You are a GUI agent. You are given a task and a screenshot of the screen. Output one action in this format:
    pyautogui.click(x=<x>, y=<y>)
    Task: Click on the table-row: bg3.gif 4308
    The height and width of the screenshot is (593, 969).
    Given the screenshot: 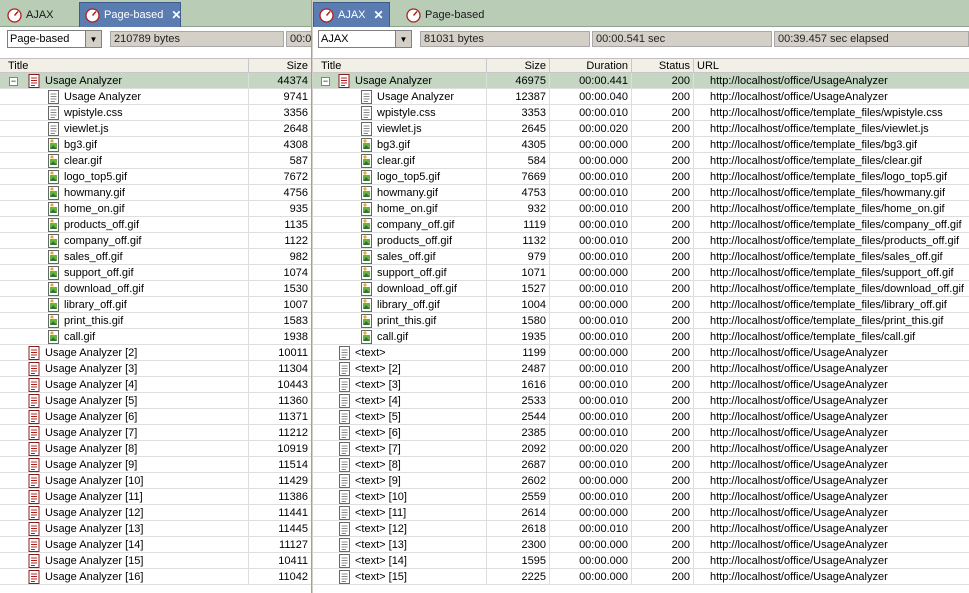 What is the action you would take?
    pyautogui.click(x=155, y=145)
    